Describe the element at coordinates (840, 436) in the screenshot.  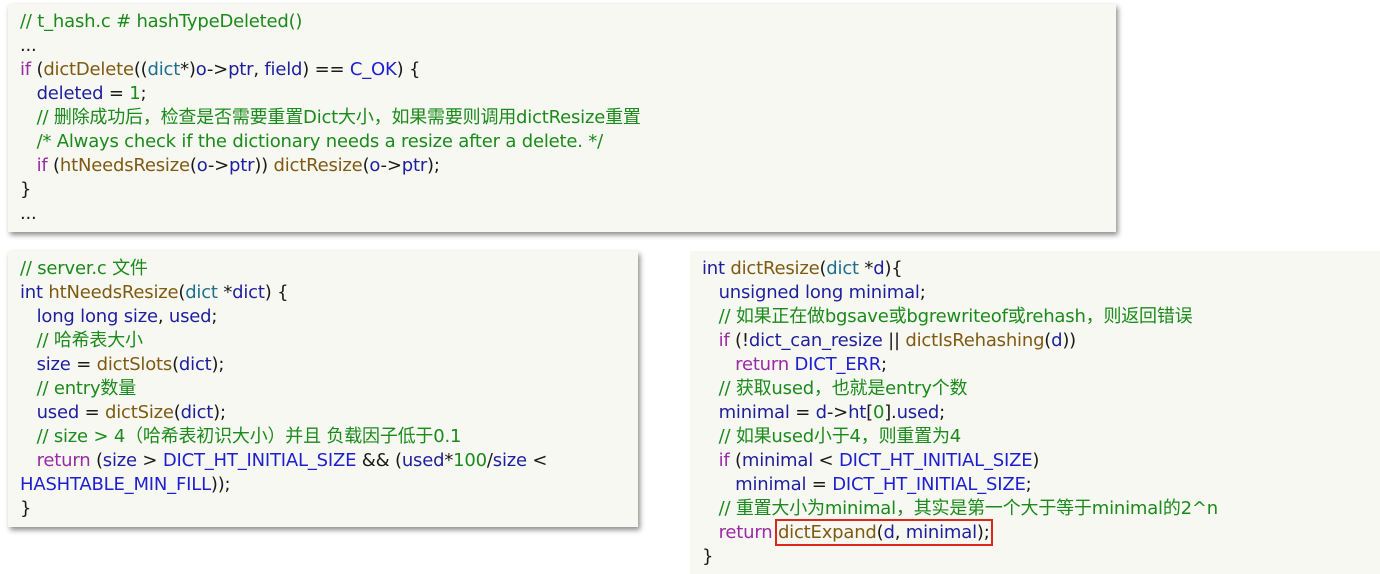
I see `code-token-comment: // 如果used小于4，则重置为4` at that location.